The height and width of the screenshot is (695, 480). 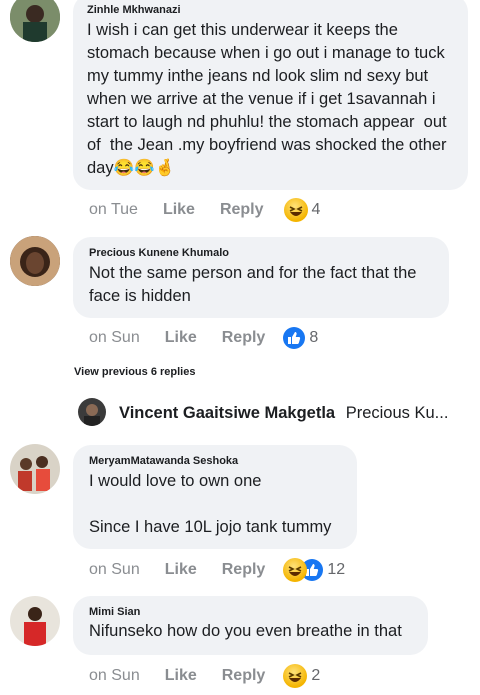 I want to click on comment-actions: on Sun Like Reply 8, so click(x=203, y=338).